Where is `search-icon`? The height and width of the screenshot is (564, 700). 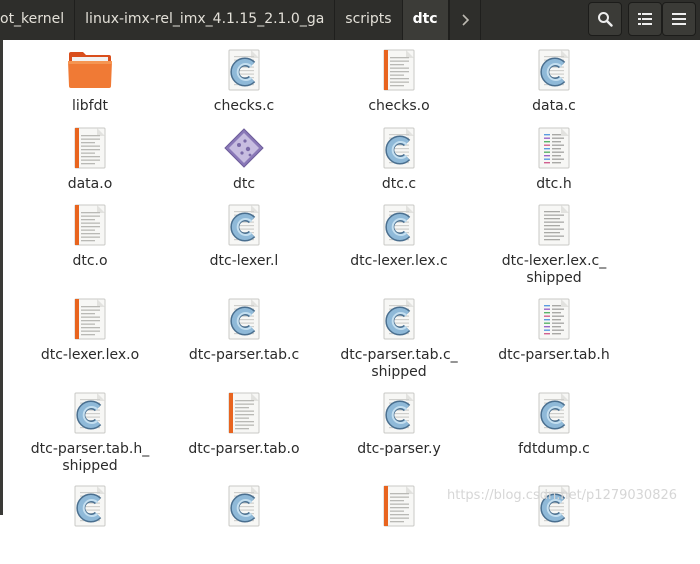 search-icon is located at coordinates (605, 19).